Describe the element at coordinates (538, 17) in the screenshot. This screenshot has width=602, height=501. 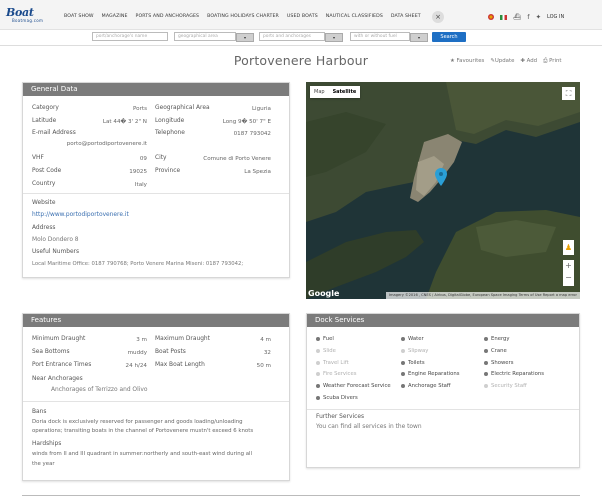
I see `twitter-icon: ✦` at that location.